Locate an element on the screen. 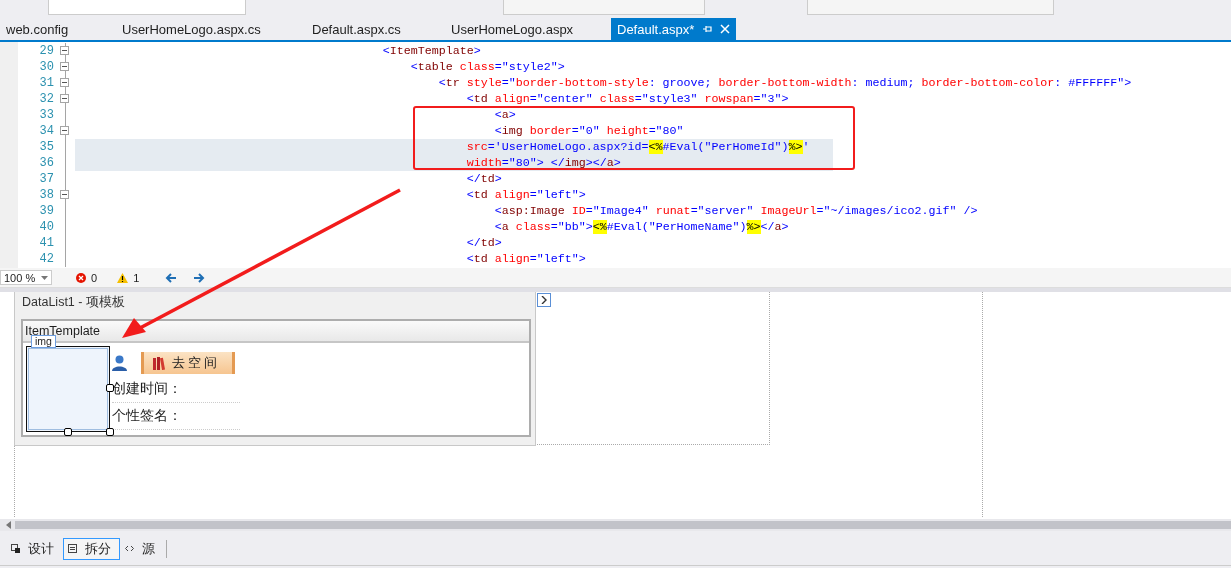 This screenshot has height=568, width=1231. document-tab: Default.aspx* is located at coordinates (674, 29).